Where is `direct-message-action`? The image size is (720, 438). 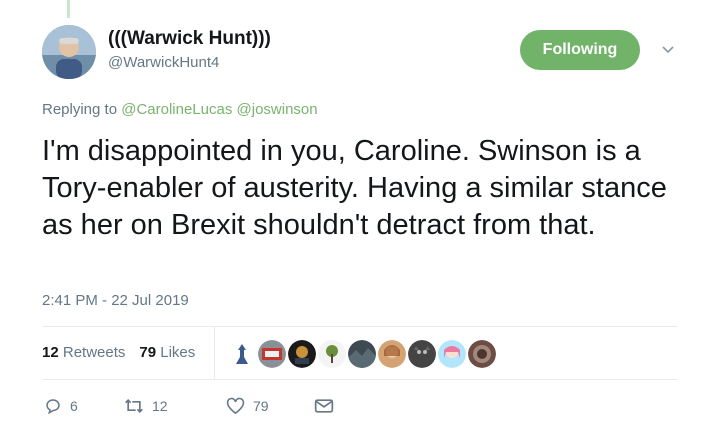 direct-message-action is located at coordinates (324, 406).